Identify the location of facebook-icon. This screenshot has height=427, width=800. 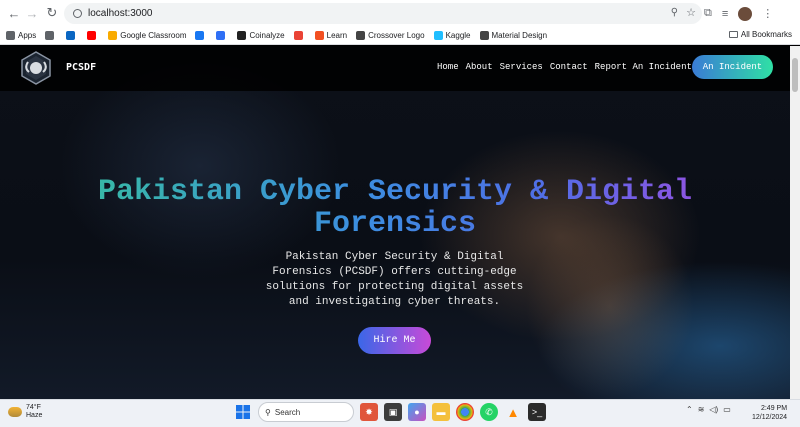
(200, 35).